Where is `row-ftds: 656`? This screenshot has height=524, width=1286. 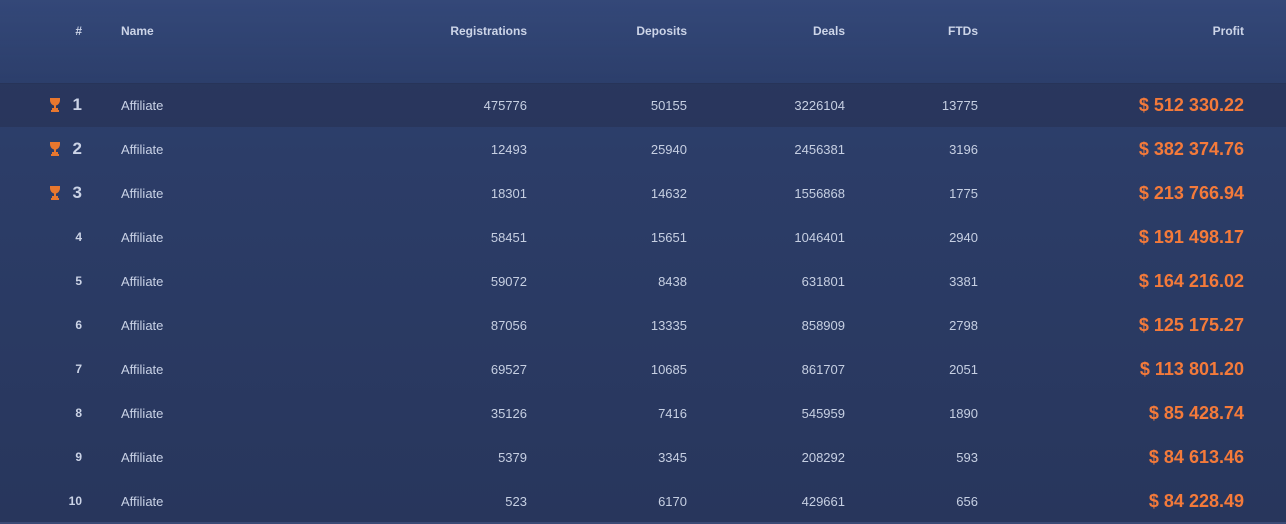 row-ftds: 656 is located at coordinates (967, 501).